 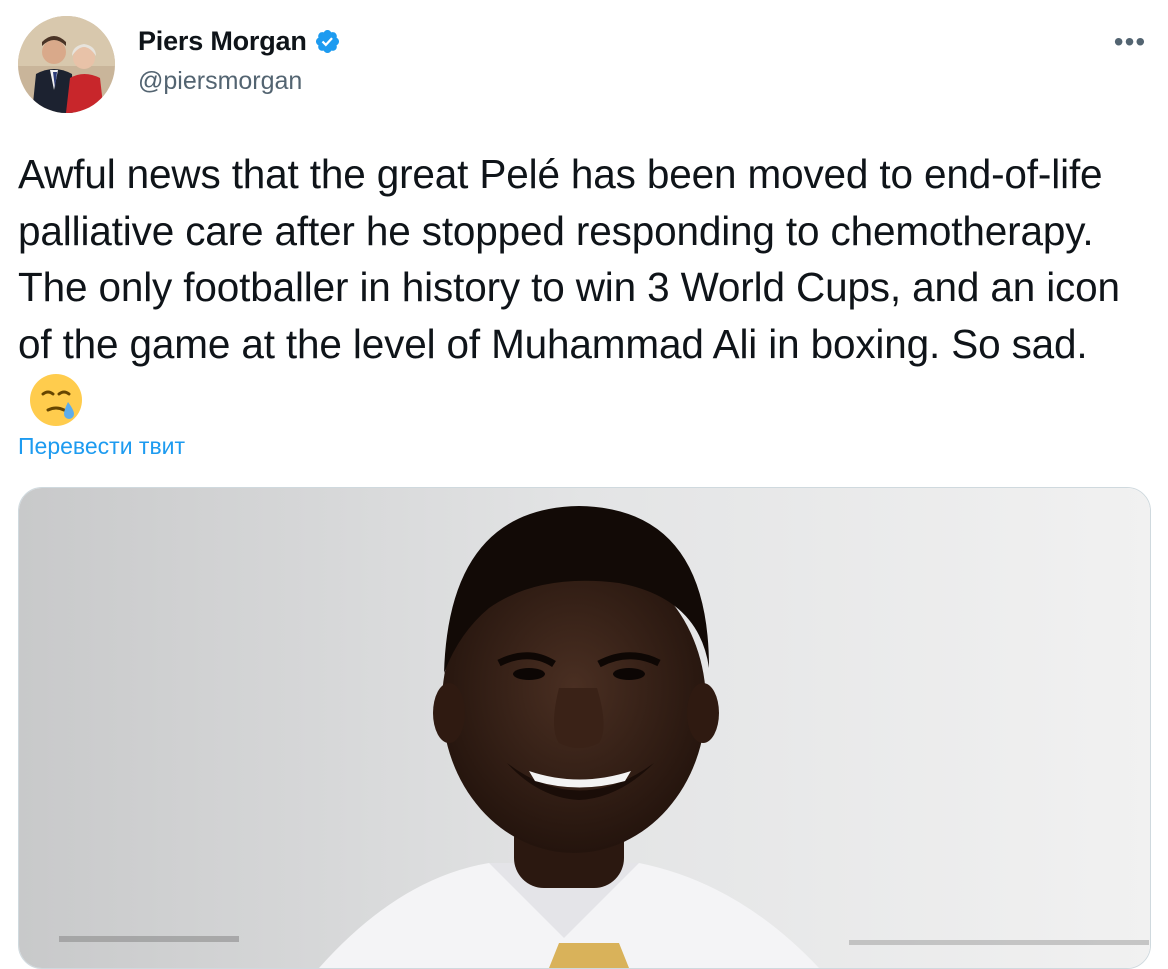 I want to click on author-name-row: Piers Morgan, so click(x=239, y=41).